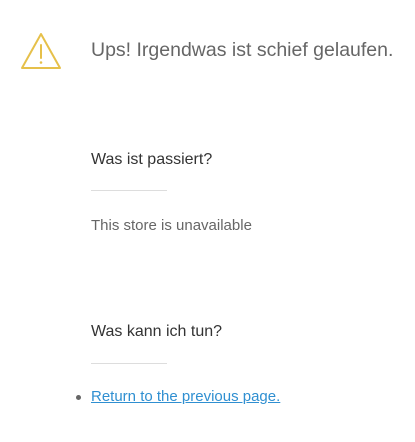 This screenshot has width=415, height=442. I want to click on what-happened-section: Was ist passiert?, so click(151, 160).